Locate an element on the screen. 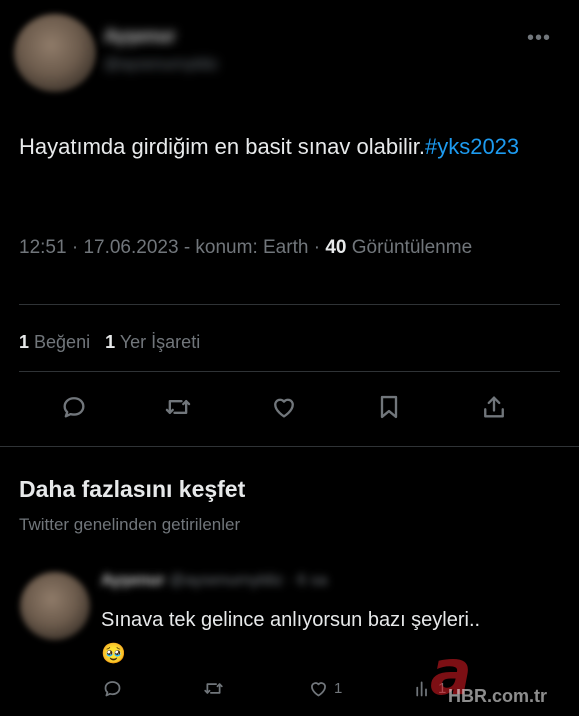 Image resolution: width=579 pixels, height=716 pixels. share-button is located at coordinates (494, 407).